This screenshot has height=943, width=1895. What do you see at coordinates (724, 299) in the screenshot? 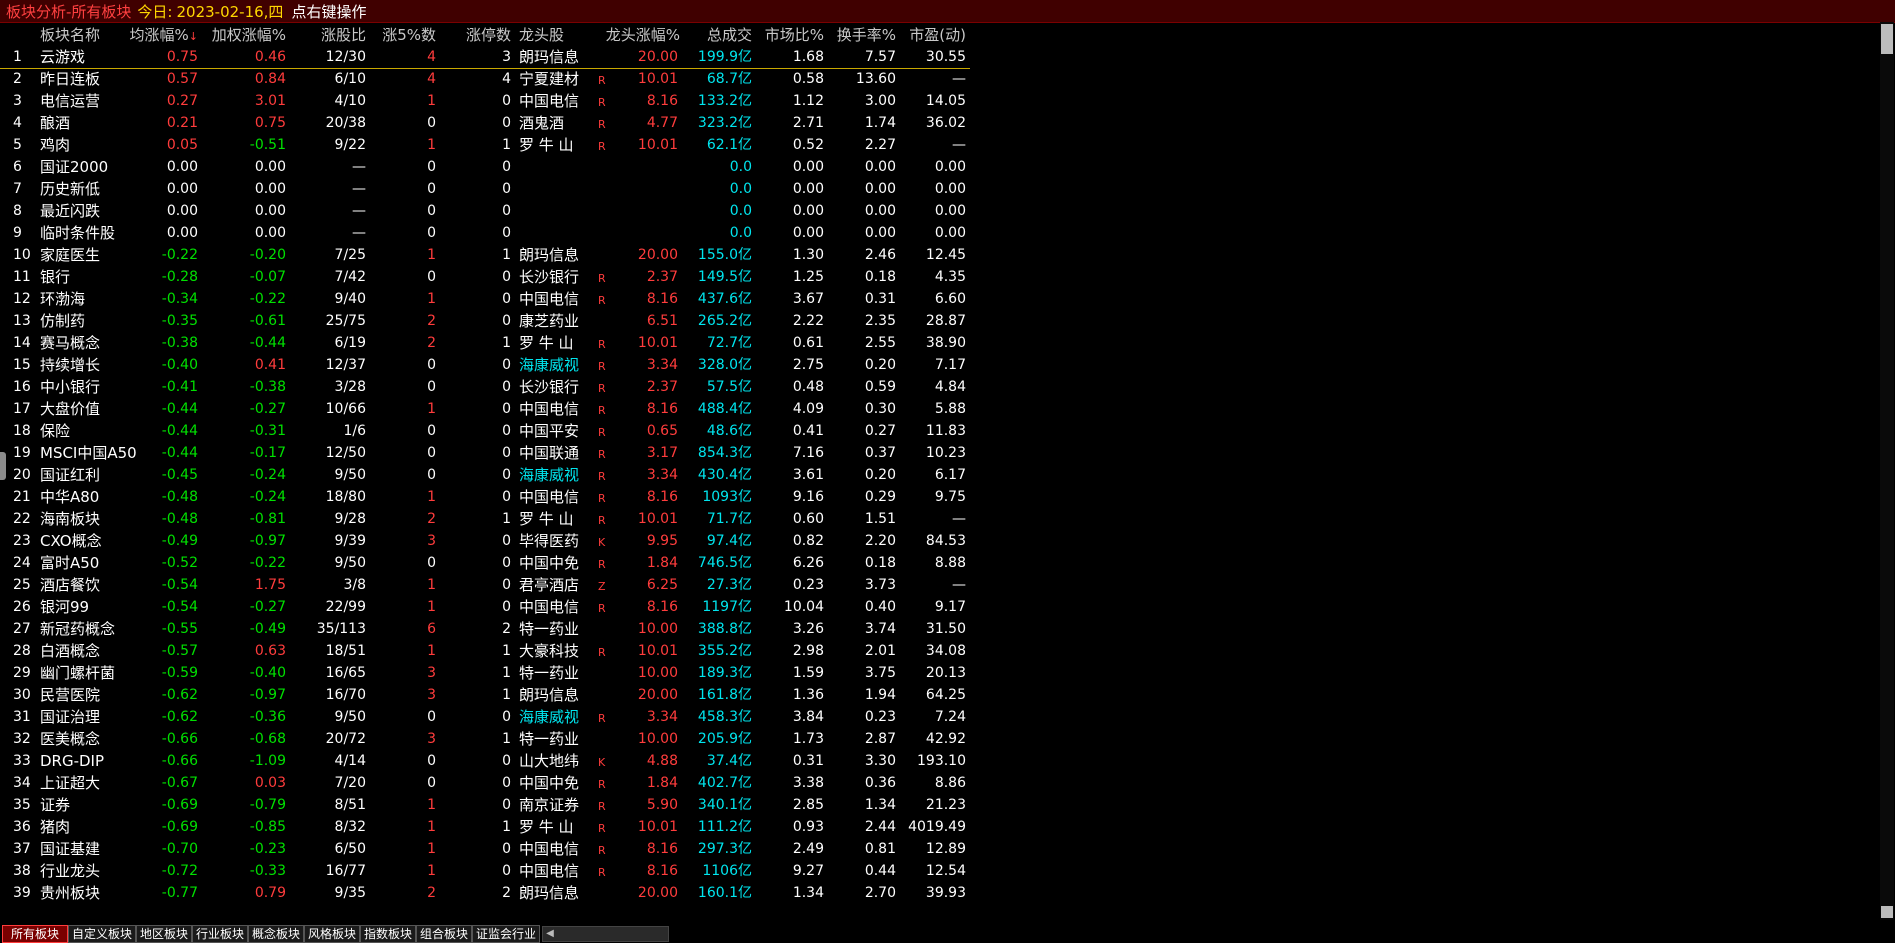
I see `total-amount: 437.6亿` at bounding box center [724, 299].